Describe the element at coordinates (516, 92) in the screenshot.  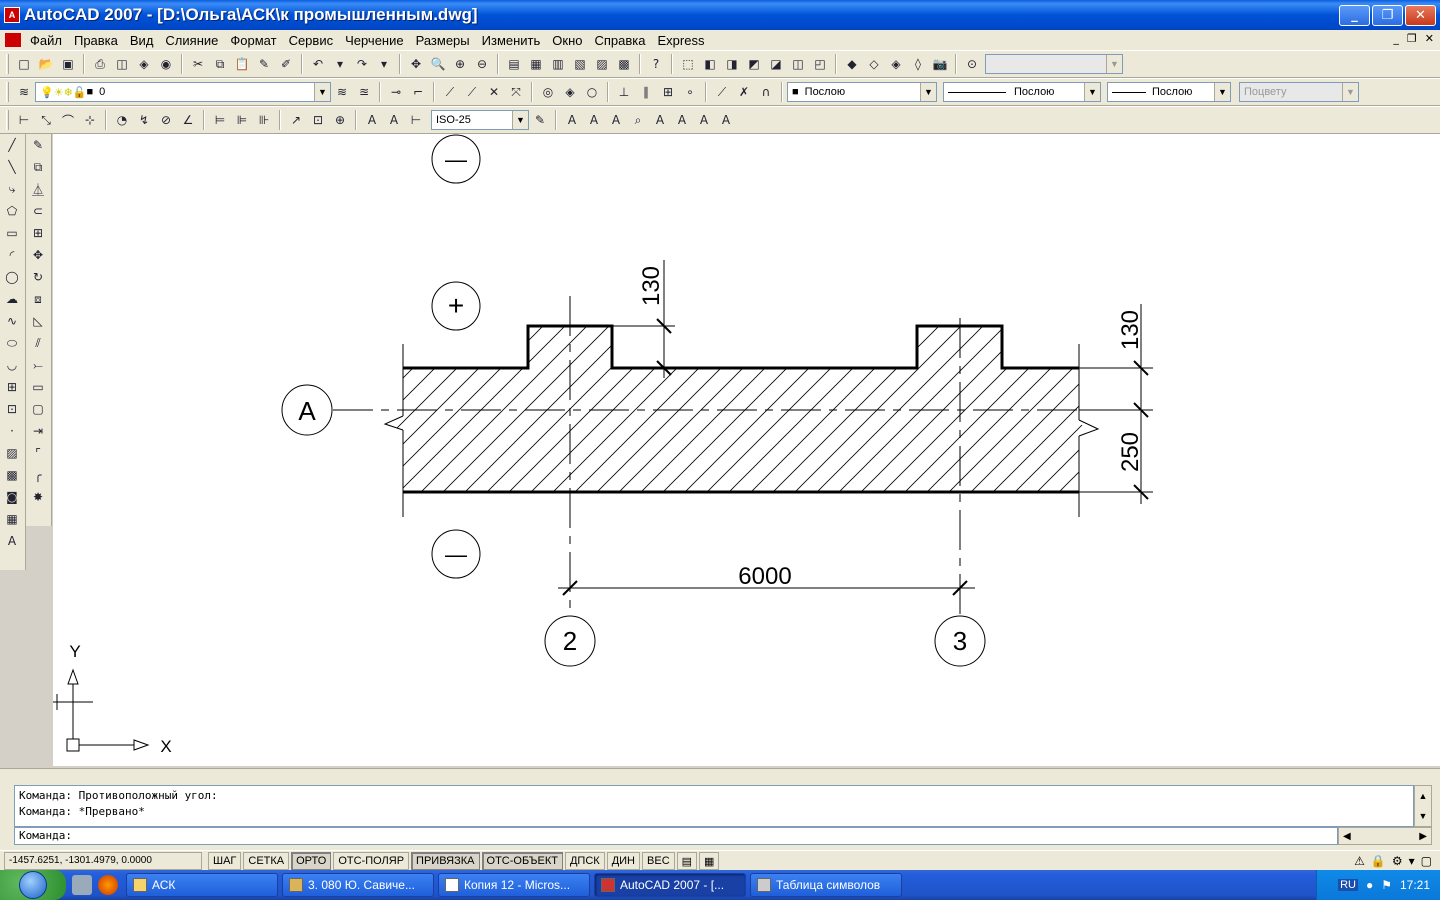
I see `snap-extension-icon: ⤧` at that location.